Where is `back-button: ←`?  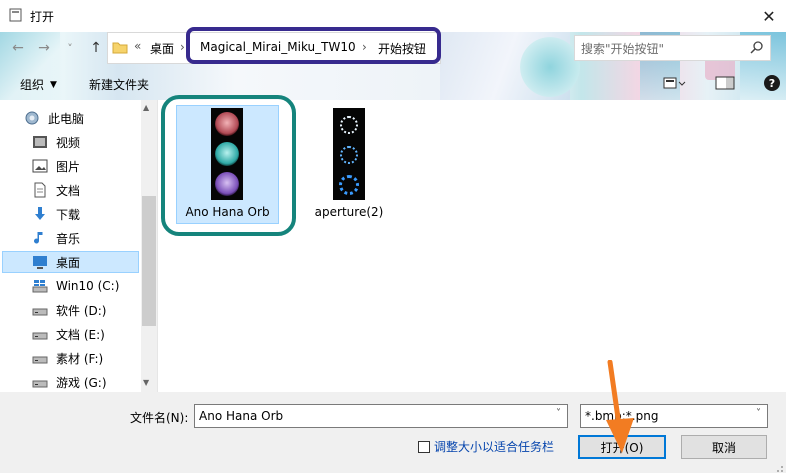 back-button: ← is located at coordinates (18, 48).